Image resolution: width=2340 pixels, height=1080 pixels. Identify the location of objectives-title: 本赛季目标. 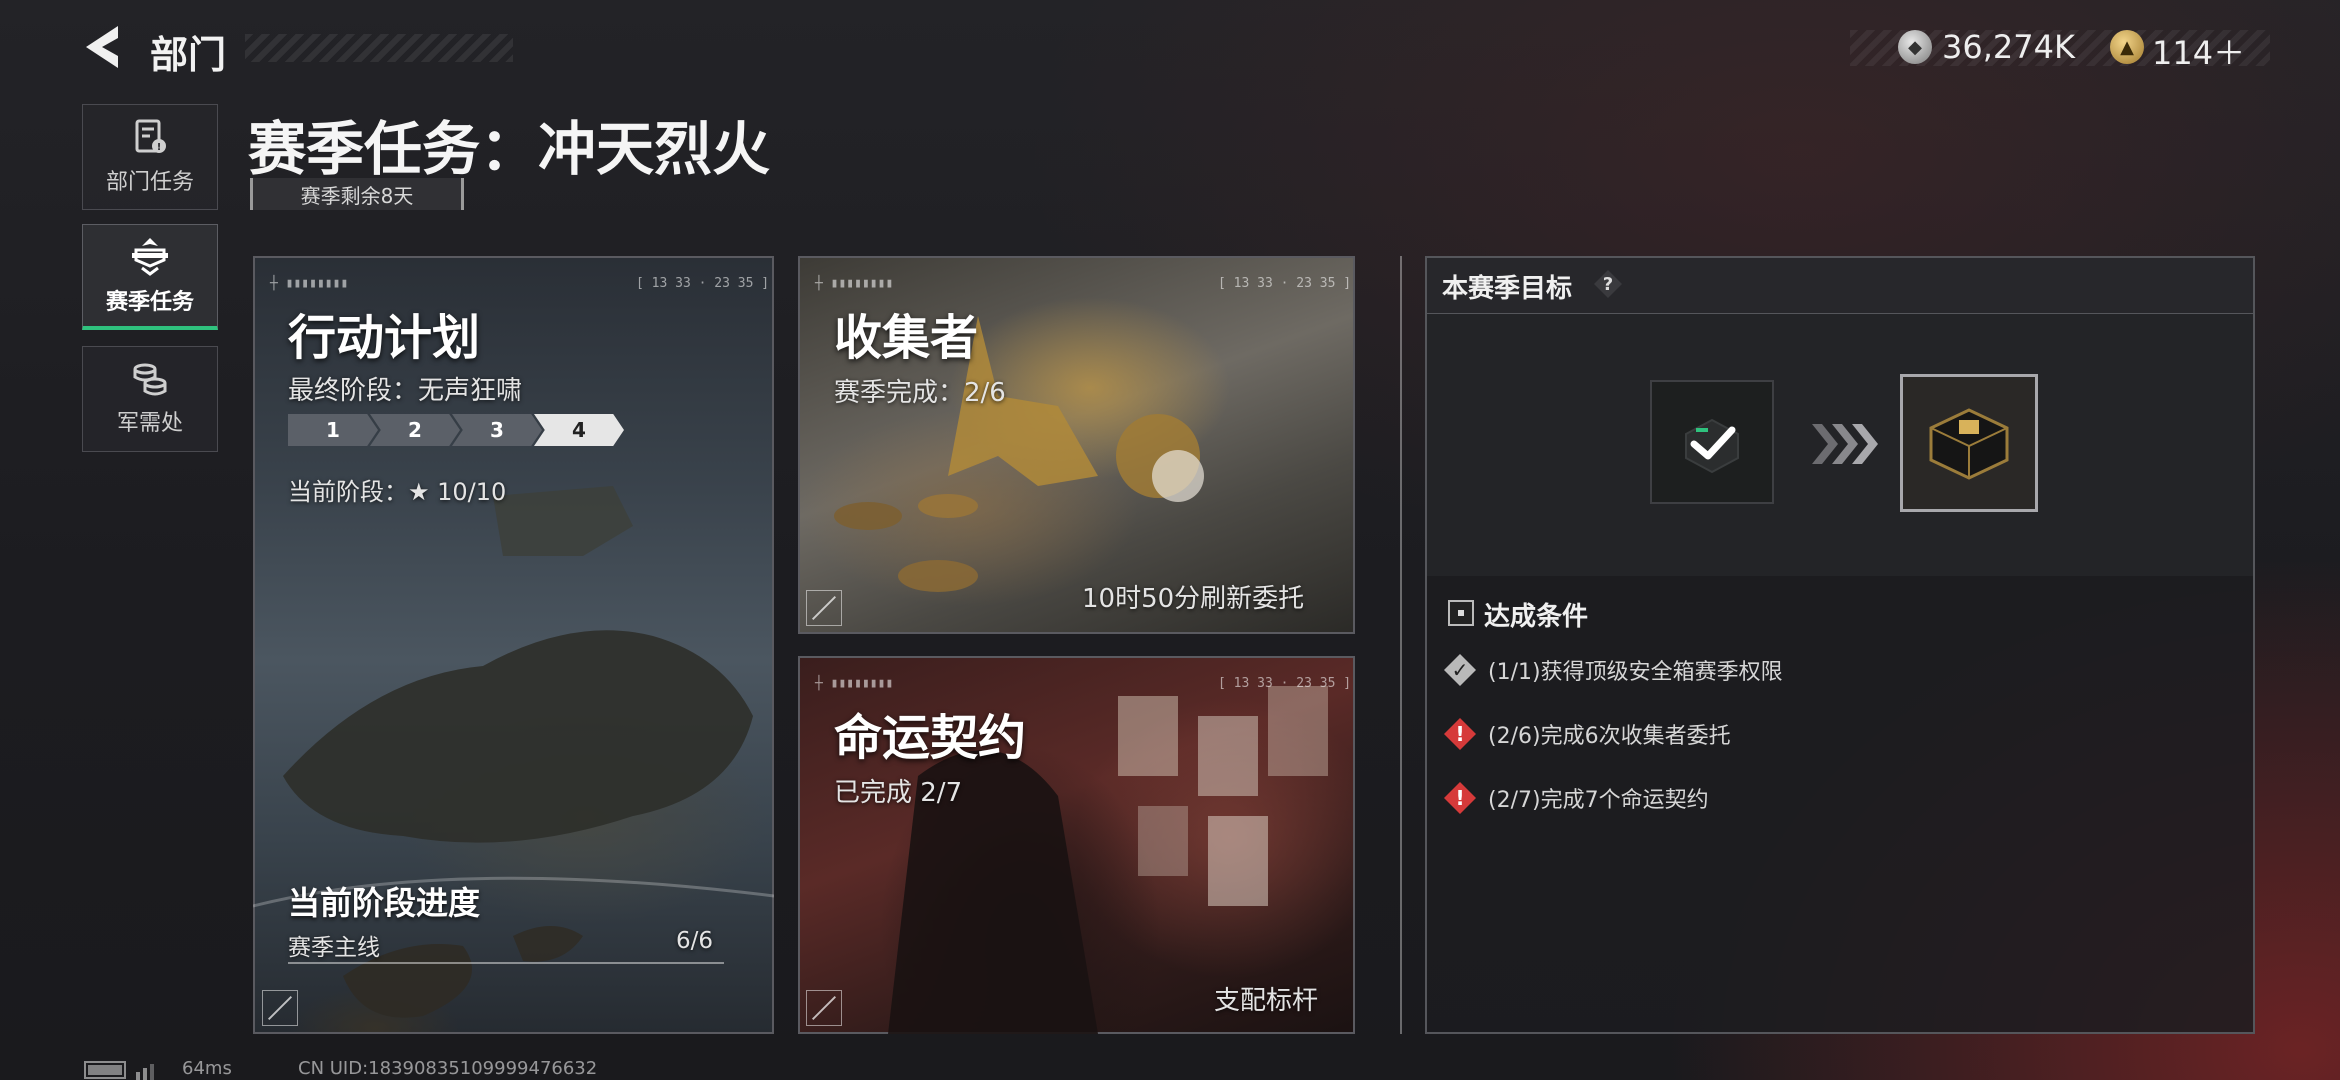
(1507, 289).